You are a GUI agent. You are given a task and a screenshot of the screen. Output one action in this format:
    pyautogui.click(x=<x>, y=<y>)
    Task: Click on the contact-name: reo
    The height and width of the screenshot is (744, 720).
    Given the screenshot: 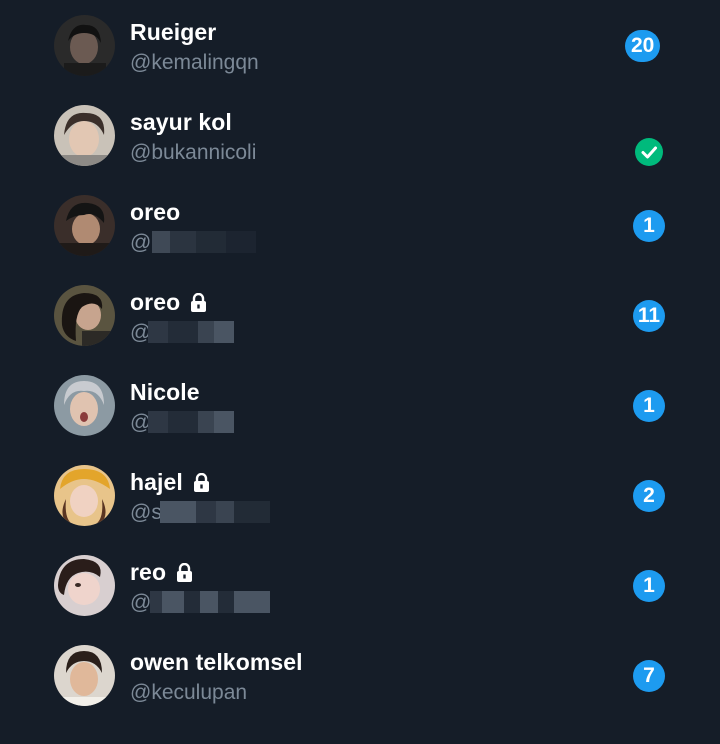 What is the action you would take?
    pyautogui.click(x=148, y=571)
    